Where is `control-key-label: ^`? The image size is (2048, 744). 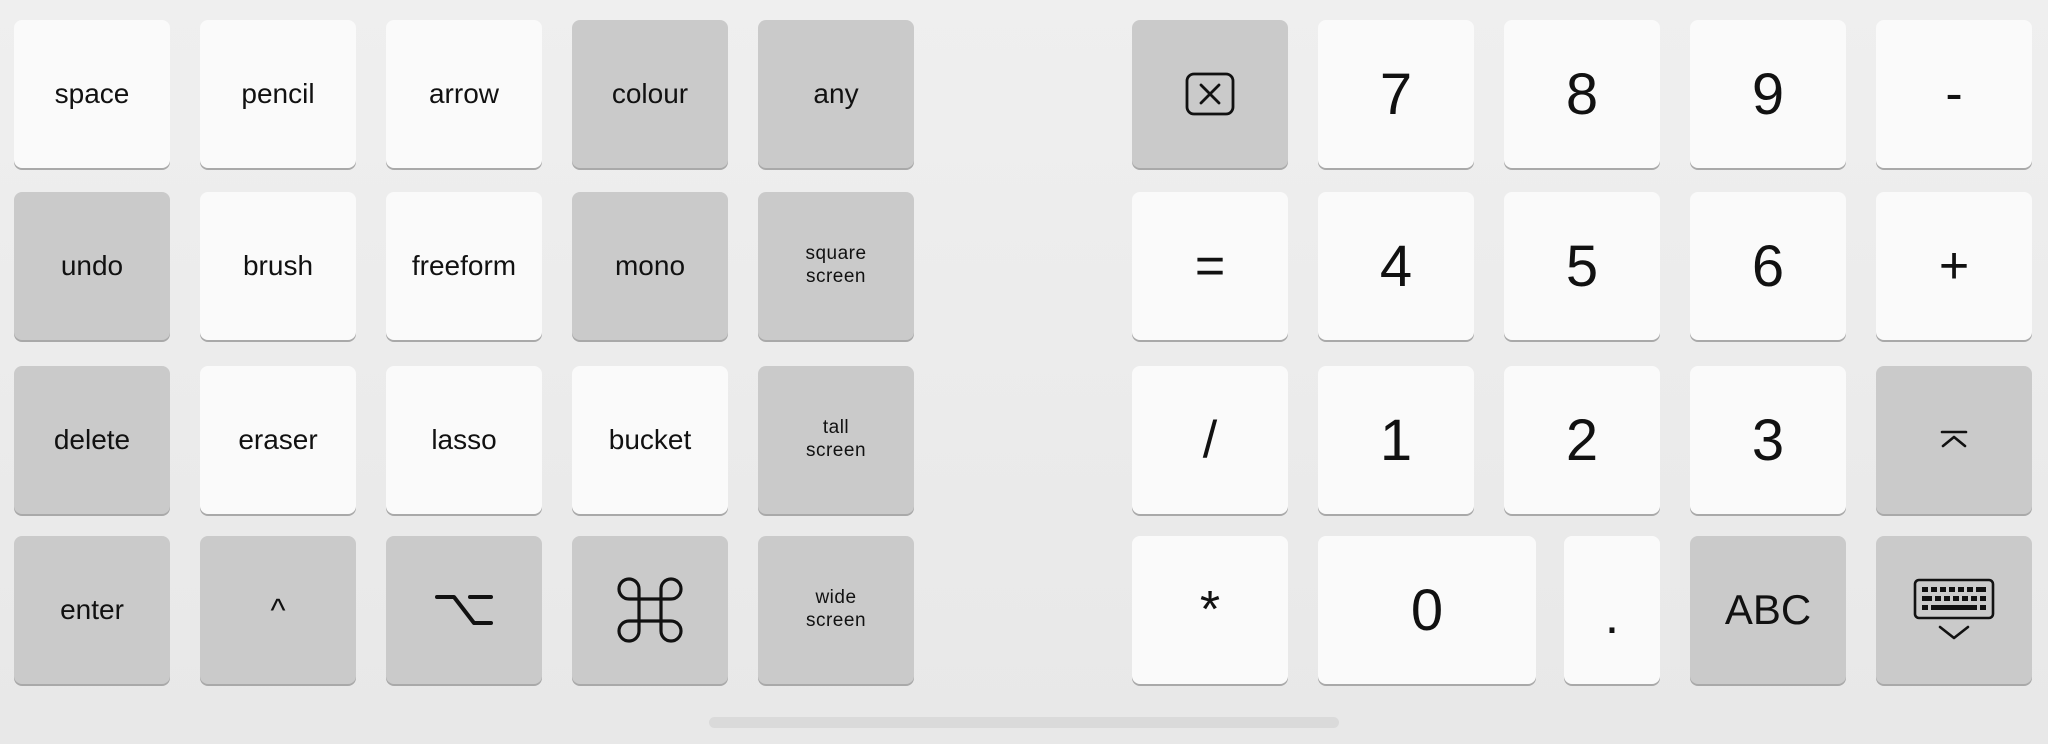 control-key-label: ^ is located at coordinates (278, 609).